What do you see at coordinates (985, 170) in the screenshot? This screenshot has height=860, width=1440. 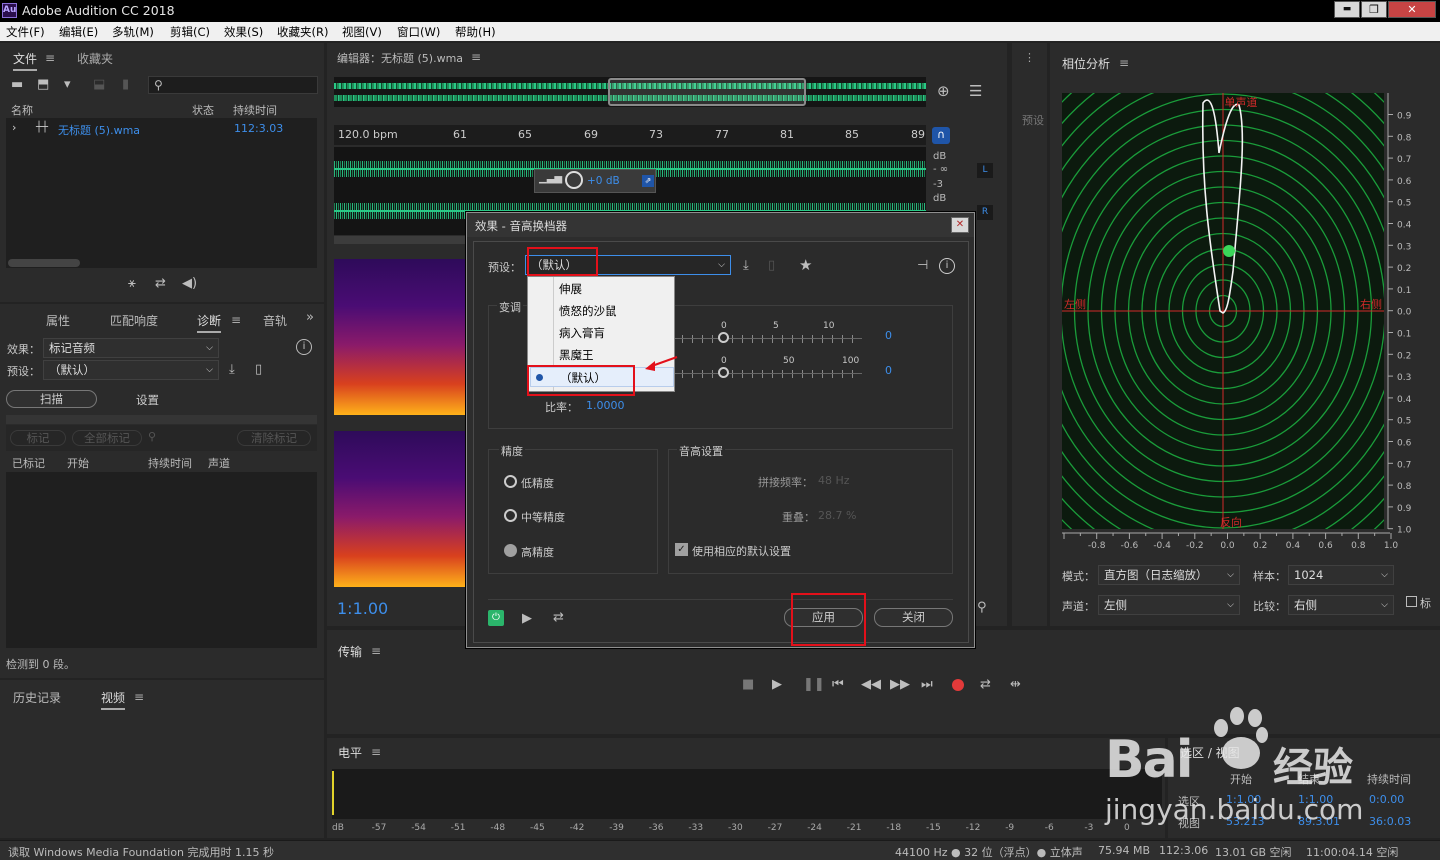 I see `left-channel-toggle: L` at bounding box center [985, 170].